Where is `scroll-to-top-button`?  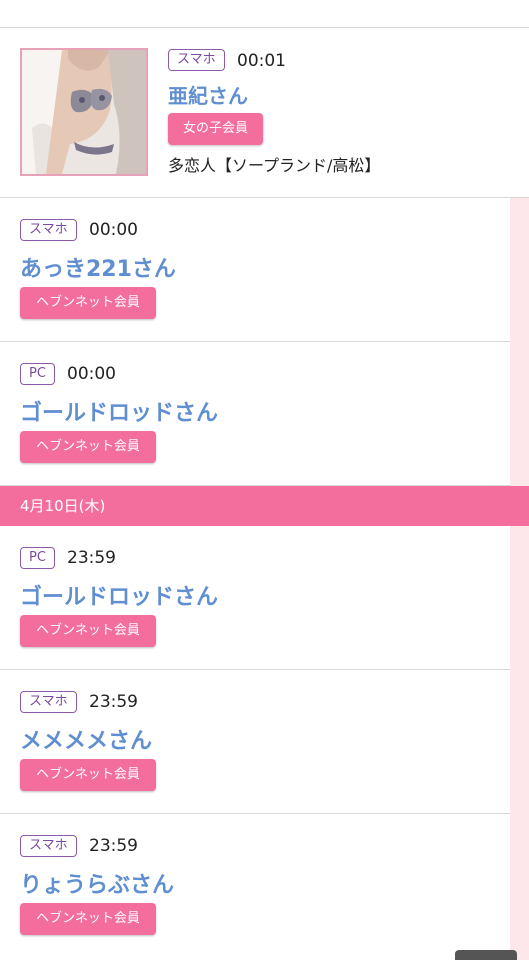 scroll-to-top-button is located at coordinates (486, 955).